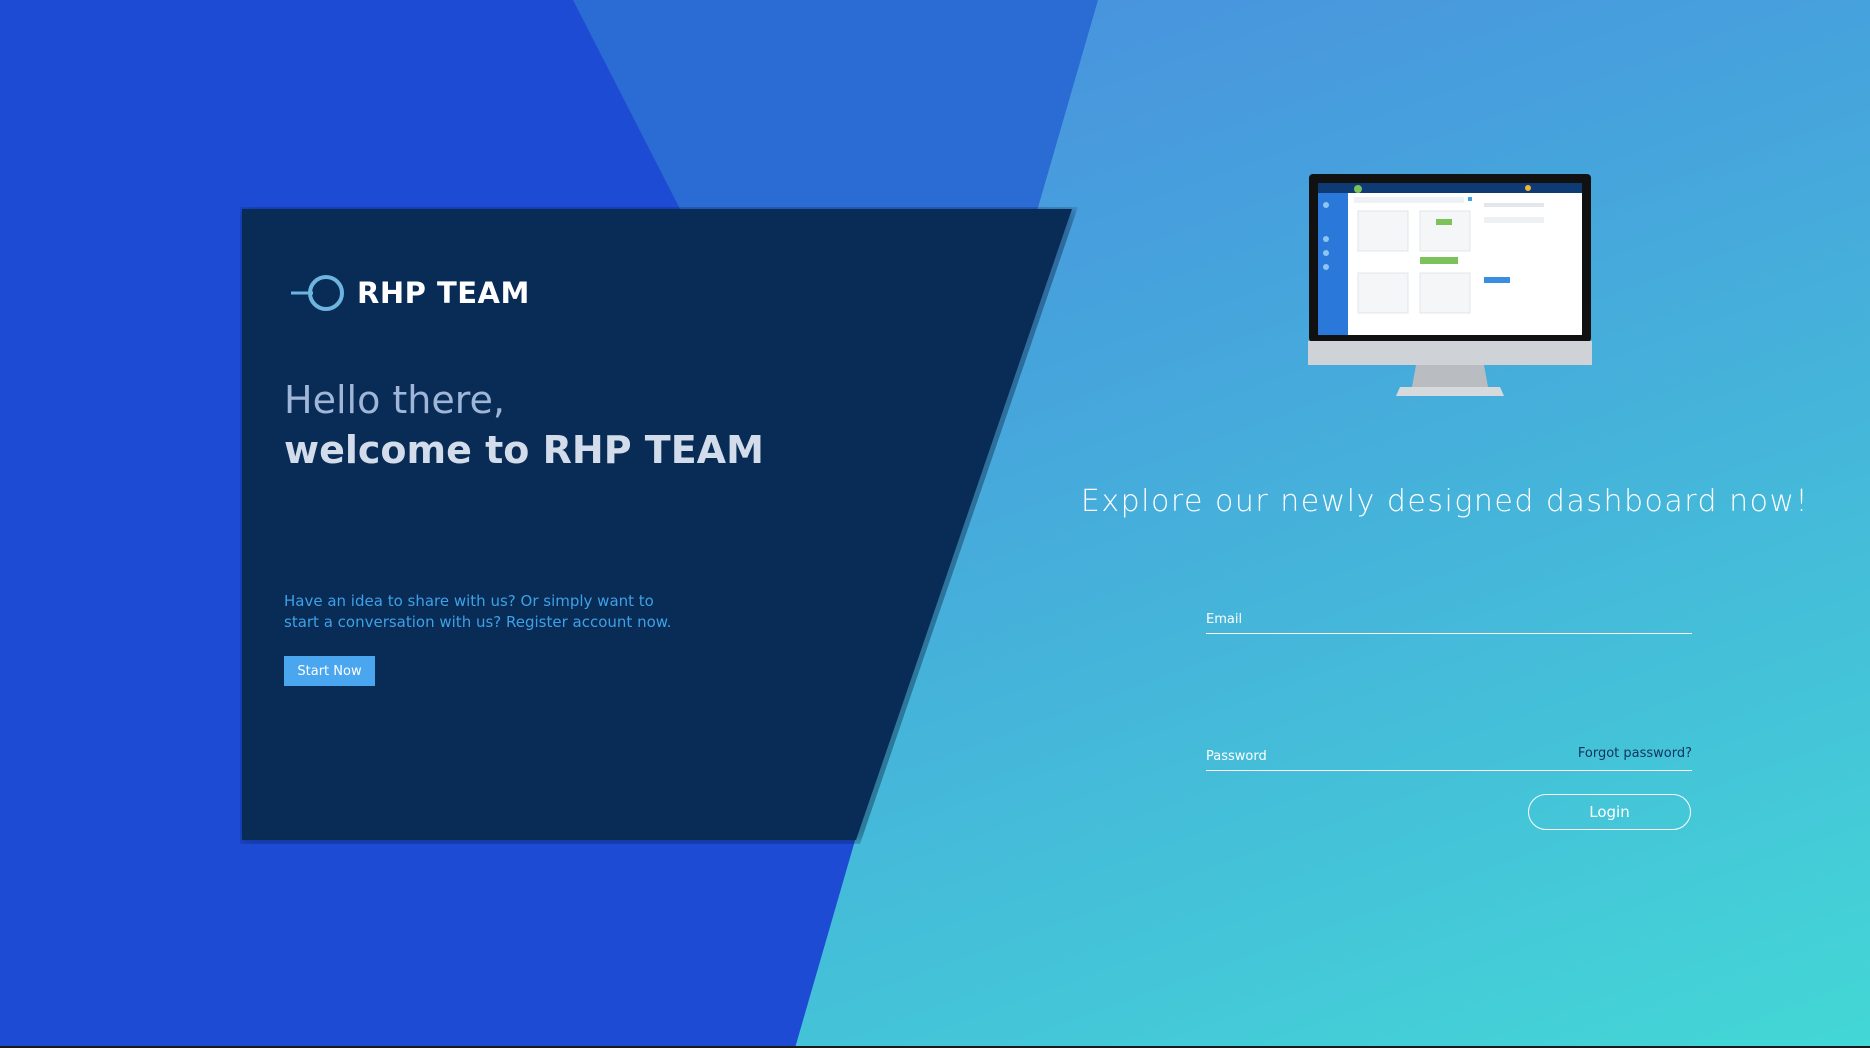 This screenshot has width=1870, height=1048. I want to click on dashboard-monitor-illustration, so click(1450, 285).